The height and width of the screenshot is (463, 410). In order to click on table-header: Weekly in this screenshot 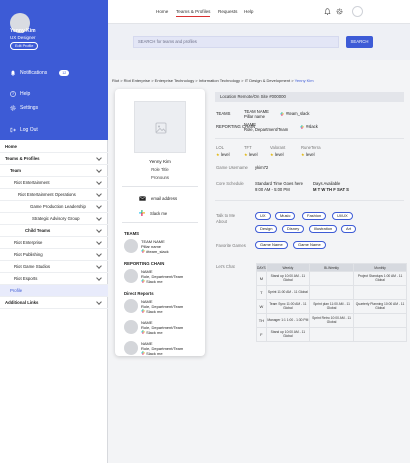, I will do `click(287, 267)`.